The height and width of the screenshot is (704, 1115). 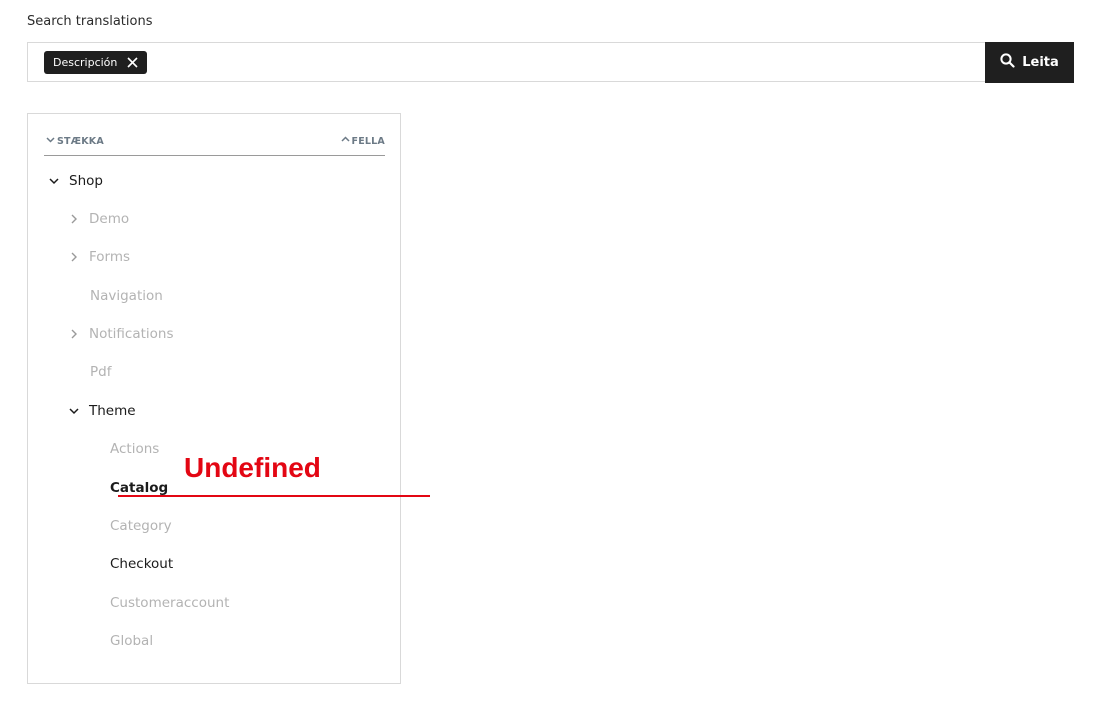 What do you see at coordinates (368, 141) in the screenshot?
I see `collapse-all-label: FELLA` at bounding box center [368, 141].